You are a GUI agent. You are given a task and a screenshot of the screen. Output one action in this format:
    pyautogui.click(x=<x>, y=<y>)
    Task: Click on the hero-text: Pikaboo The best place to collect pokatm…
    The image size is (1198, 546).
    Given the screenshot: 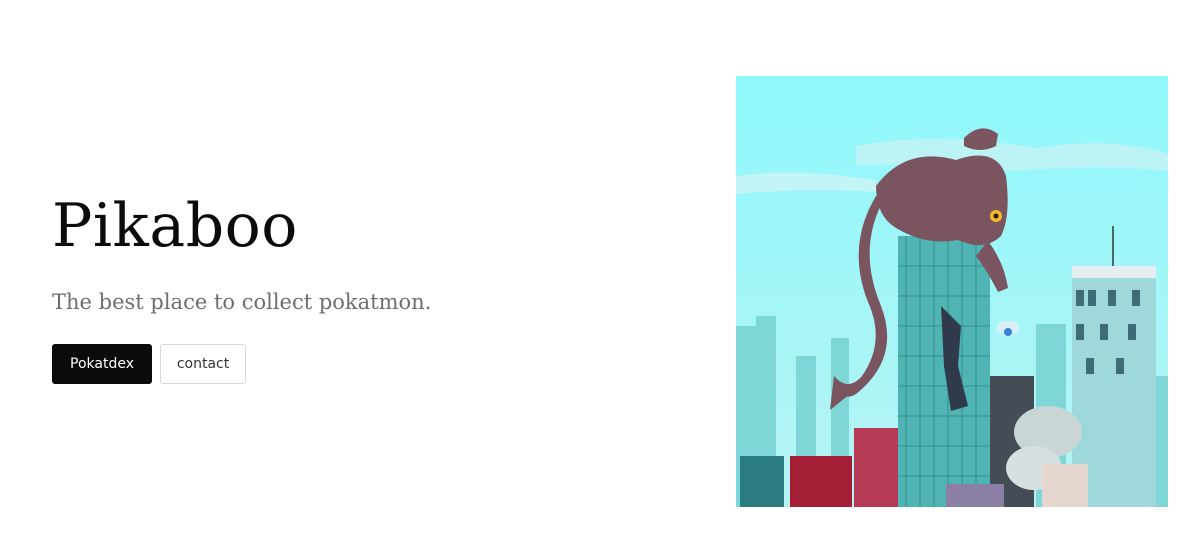 What is the action you would take?
    pyautogui.click(x=241, y=287)
    